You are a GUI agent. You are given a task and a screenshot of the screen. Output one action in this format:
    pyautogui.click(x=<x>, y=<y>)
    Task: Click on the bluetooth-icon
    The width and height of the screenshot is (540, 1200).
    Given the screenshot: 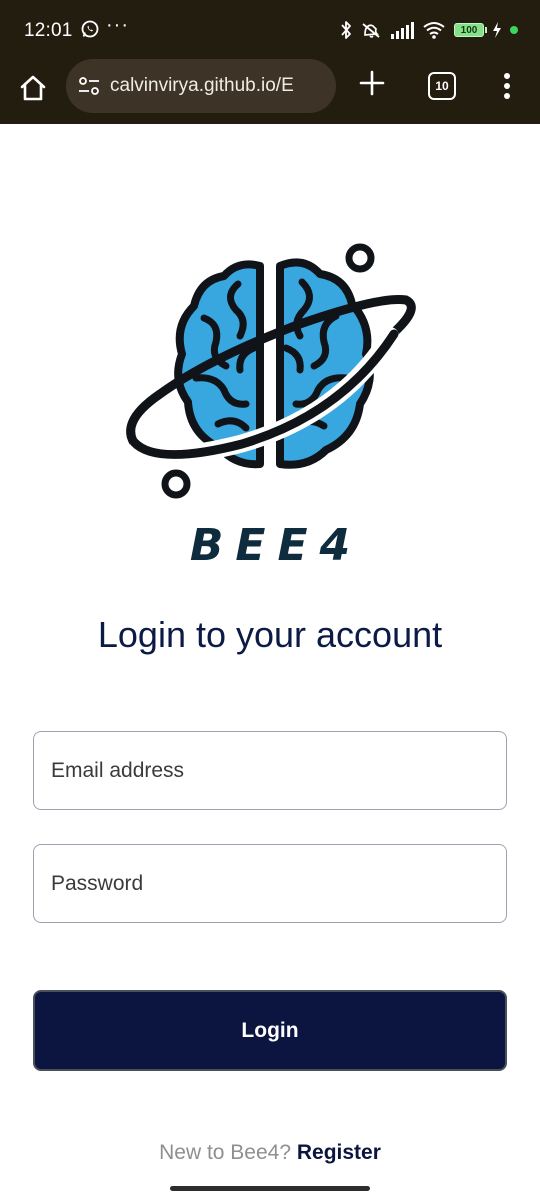 What is the action you would take?
    pyautogui.click(x=346, y=30)
    